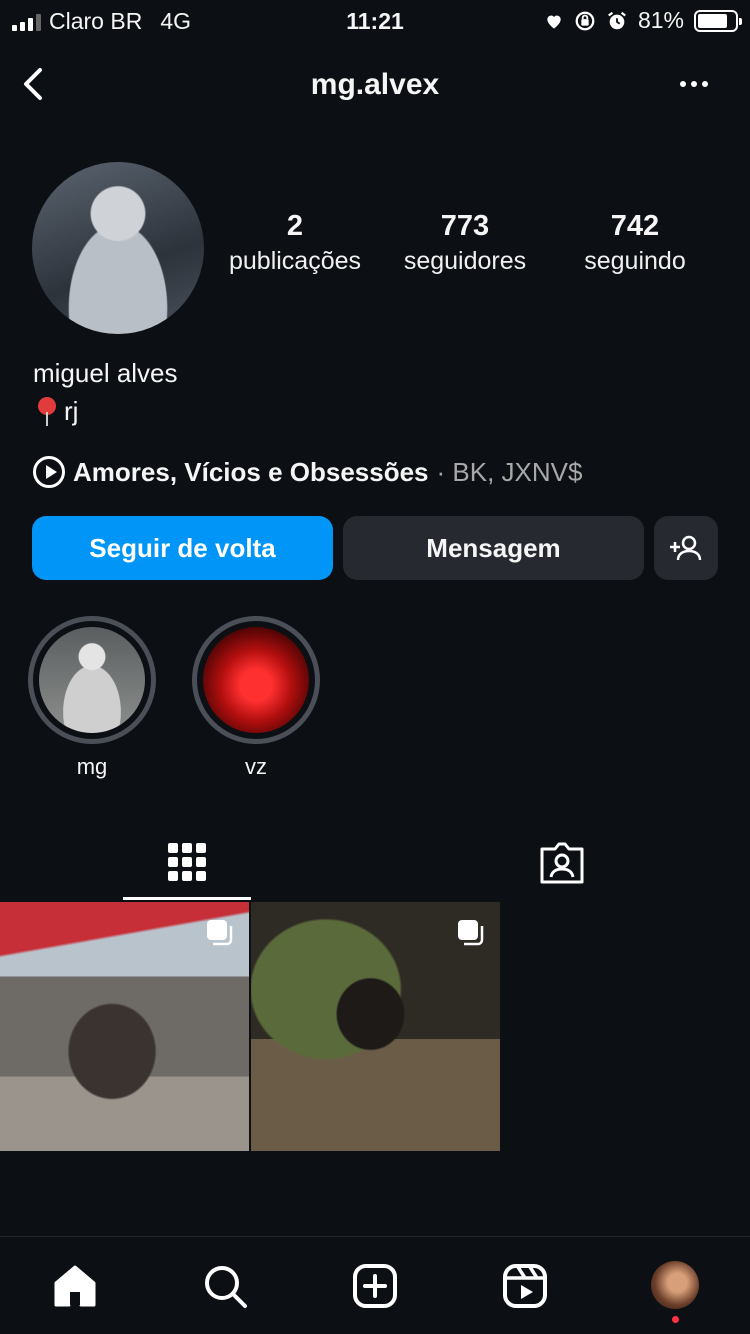 This screenshot has height=1334, width=750. Describe the element at coordinates (182, 548) in the screenshot. I see `follow-back-button: Seguir de volta` at that location.